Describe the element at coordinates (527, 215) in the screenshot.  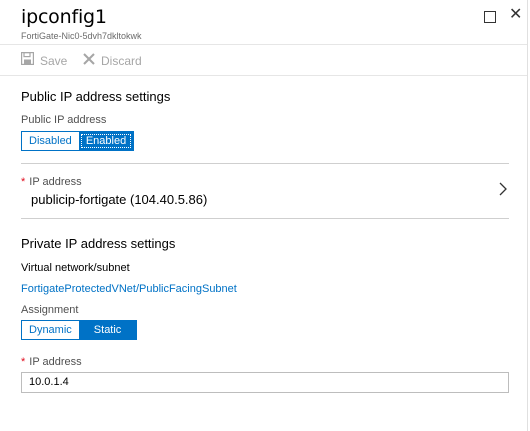
I see `blade-border` at that location.